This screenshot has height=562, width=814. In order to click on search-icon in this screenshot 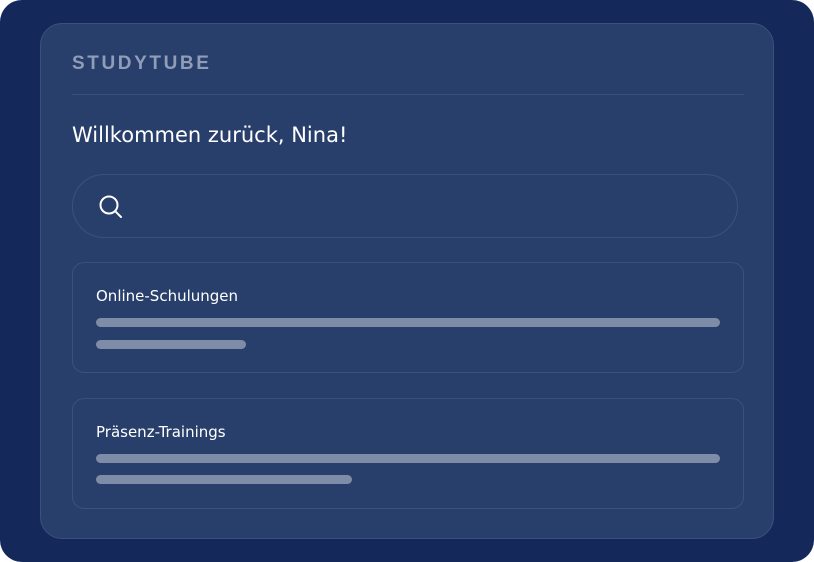, I will do `click(111, 207)`.